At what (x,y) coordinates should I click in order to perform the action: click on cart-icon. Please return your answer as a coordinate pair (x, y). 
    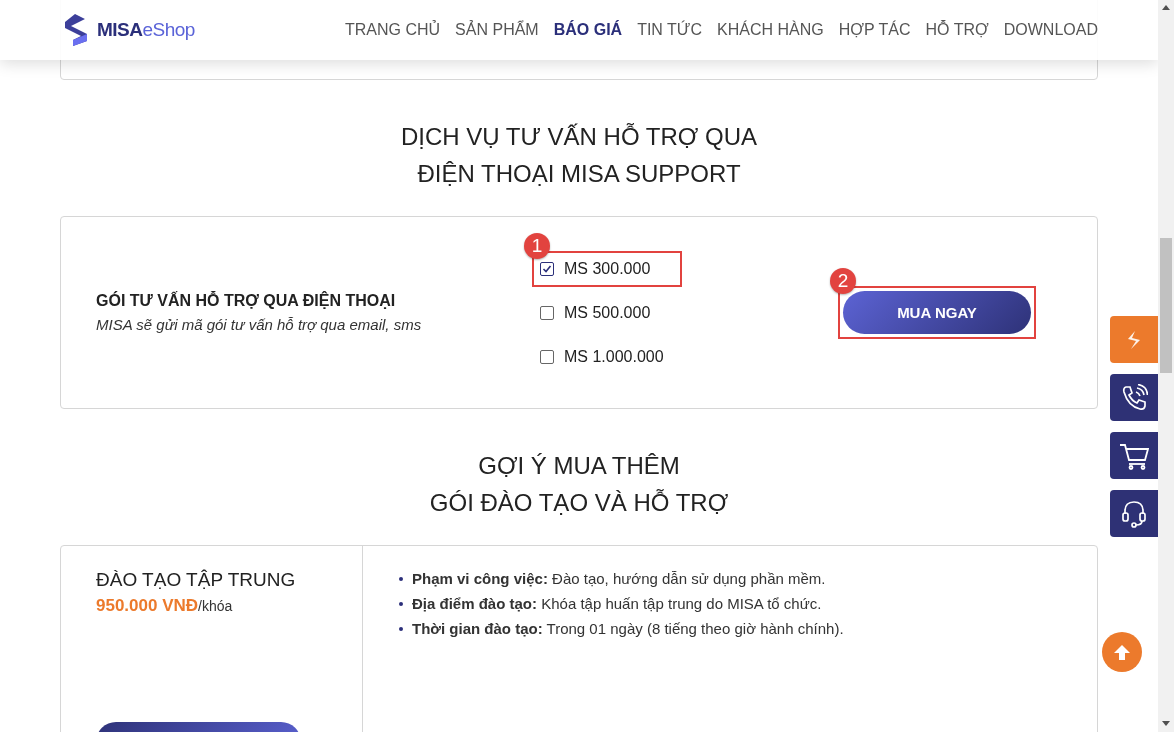
    Looking at the image, I should click on (1134, 455).